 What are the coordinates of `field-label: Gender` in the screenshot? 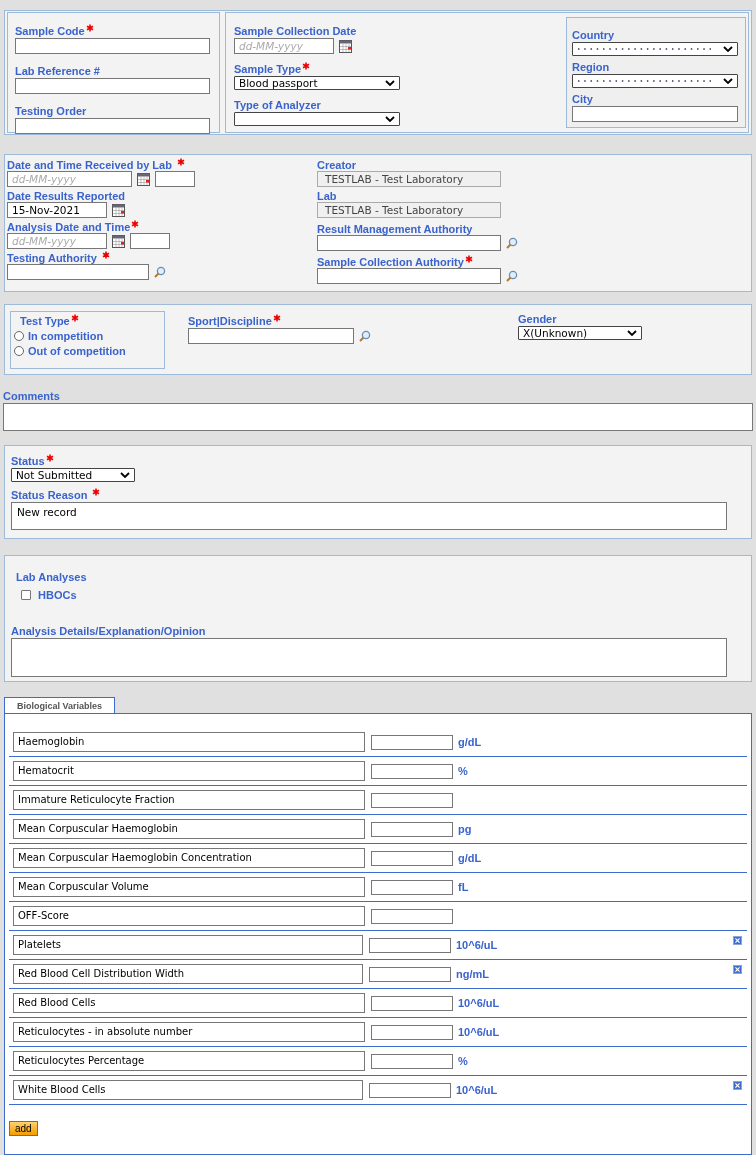 It's located at (537, 319).